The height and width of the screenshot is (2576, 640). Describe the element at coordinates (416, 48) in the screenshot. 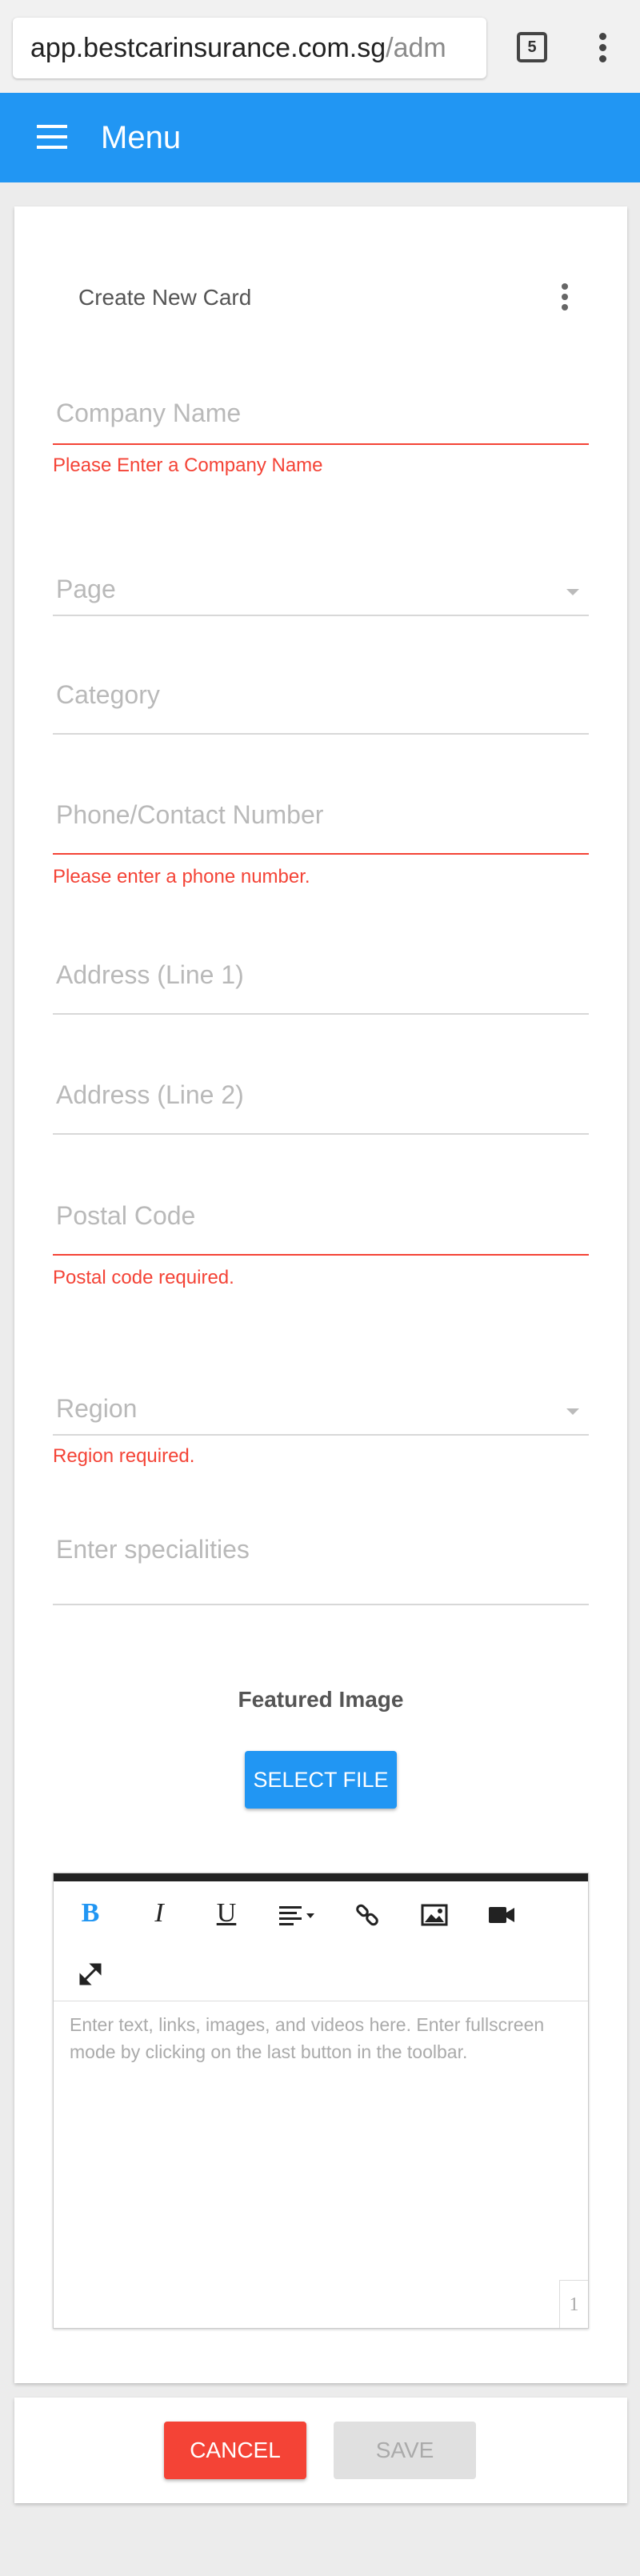

I see `url-path: /adm` at that location.